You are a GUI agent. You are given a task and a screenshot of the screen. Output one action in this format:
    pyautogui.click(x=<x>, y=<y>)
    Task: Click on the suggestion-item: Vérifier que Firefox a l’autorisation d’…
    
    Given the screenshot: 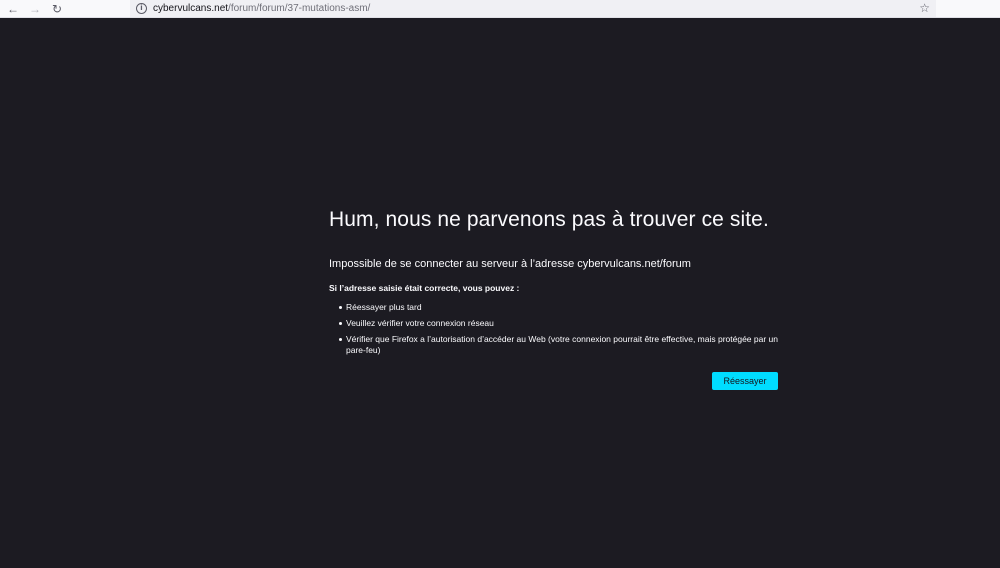 What is the action you would take?
    pyautogui.click(x=554, y=345)
    